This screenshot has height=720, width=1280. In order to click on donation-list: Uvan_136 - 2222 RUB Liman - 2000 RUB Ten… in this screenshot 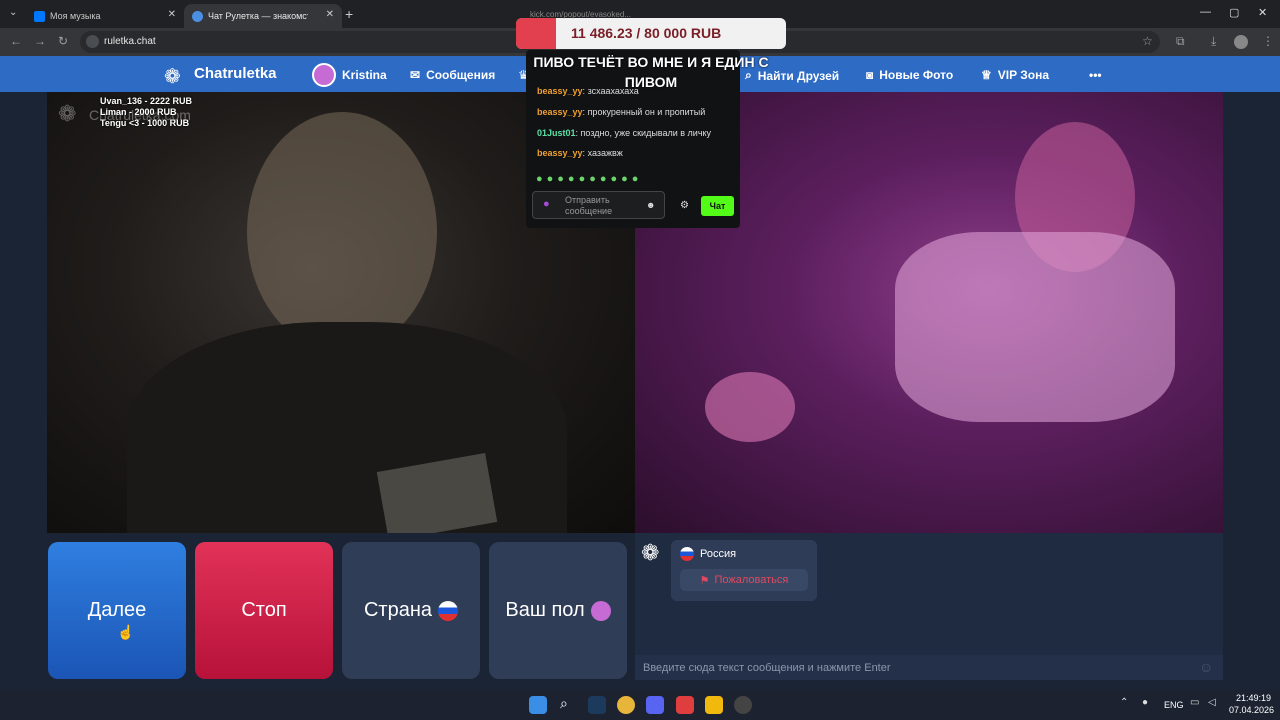, I will do `click(146, 112)`.